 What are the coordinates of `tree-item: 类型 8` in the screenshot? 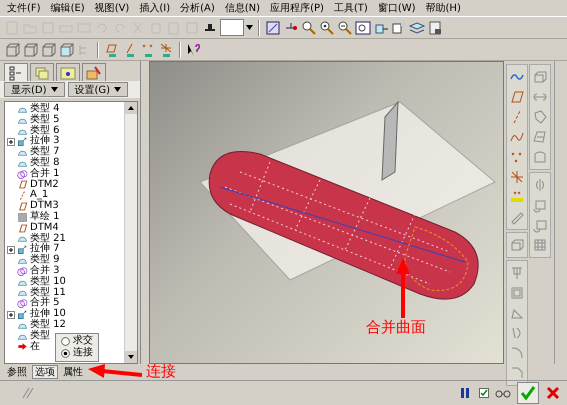 It's located at (45, 163).